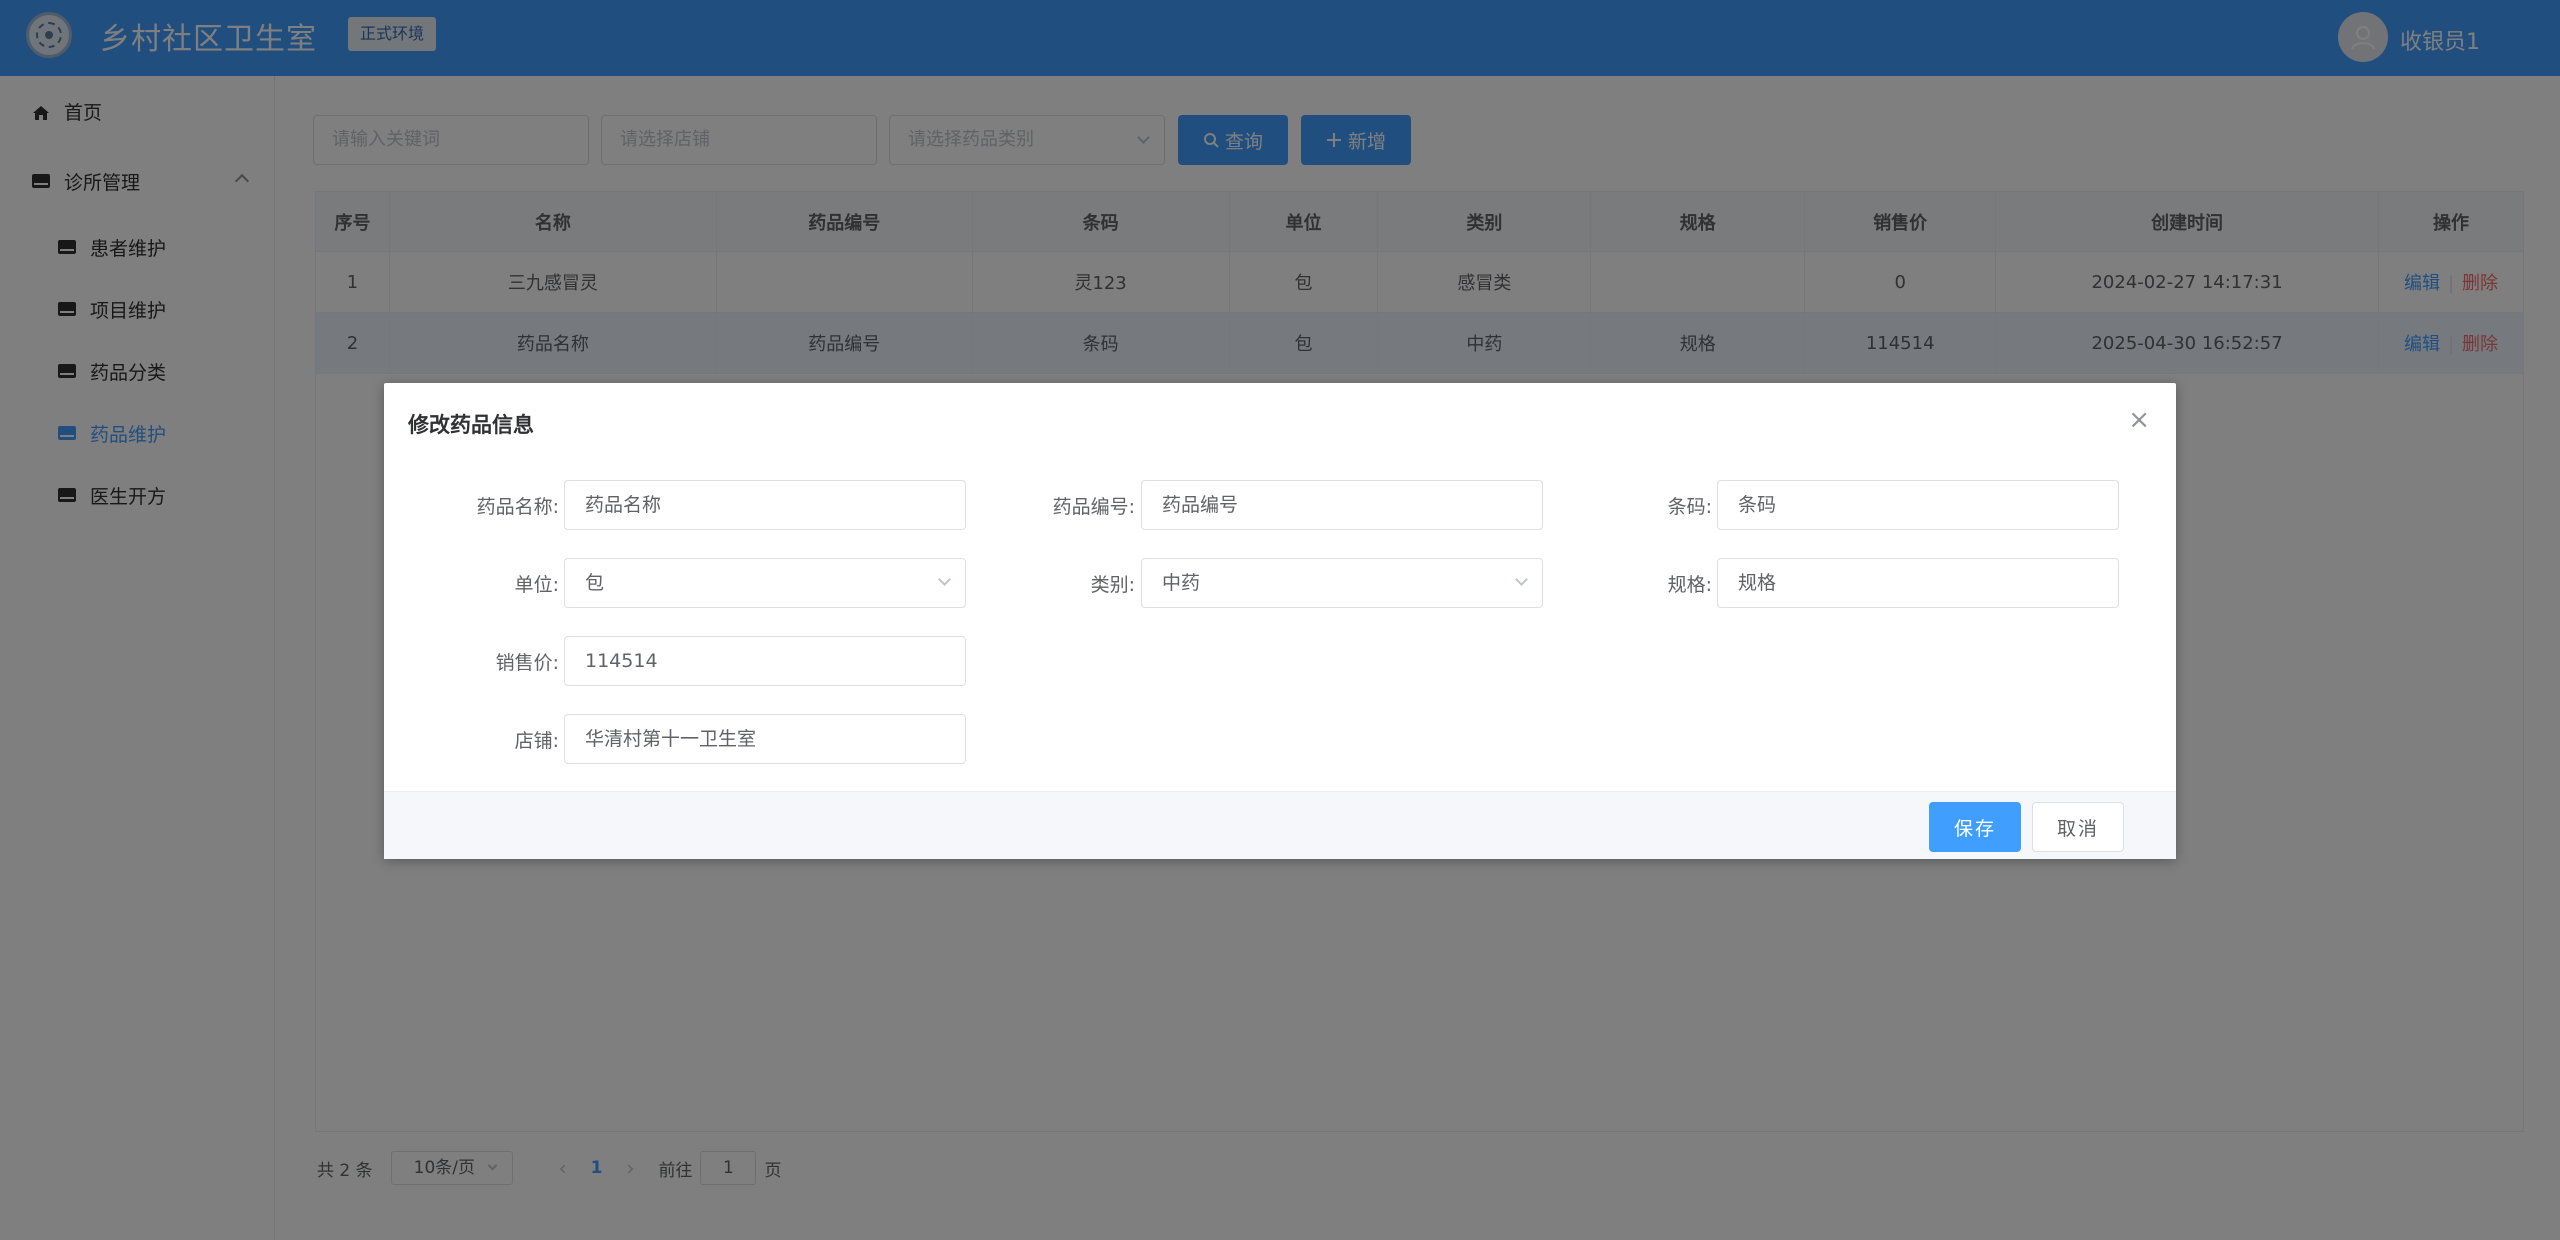 Image resolution: width=2560 pixels, height=1240 pixels. What do you see at coordinates (1689, 507) in the screenshot?
I see `barcode-label: 条码:` at bounding box center [1689, 507].